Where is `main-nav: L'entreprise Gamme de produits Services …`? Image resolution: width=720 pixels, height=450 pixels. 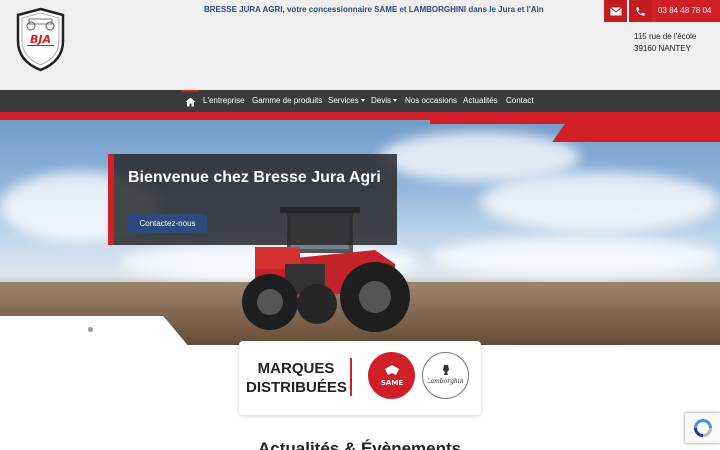 main-nav: L'entreprise Gamme de produits Services … is located at coordinates (360, 101).